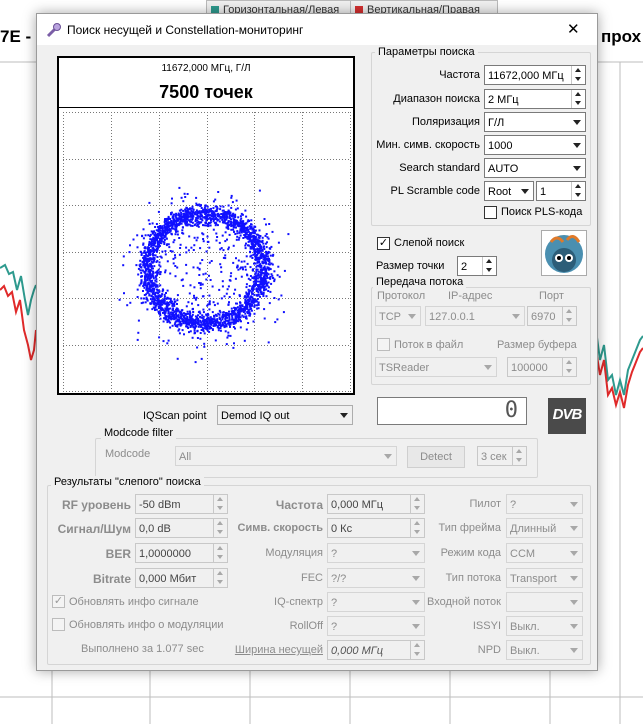  I want to click on ber-label: BER, so click(118, 554).